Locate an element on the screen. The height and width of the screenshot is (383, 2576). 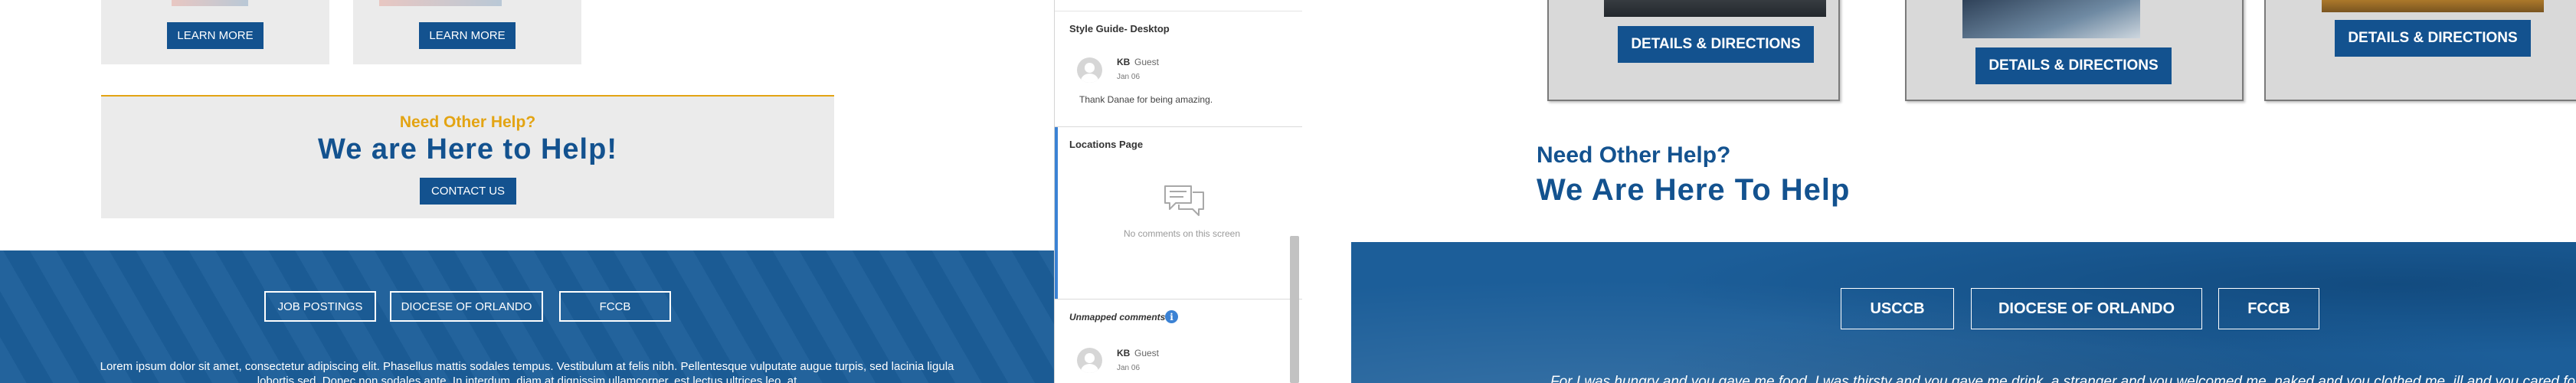
comment-text: Thank Danae for being amazing. is located at coordinates (1146, 99).